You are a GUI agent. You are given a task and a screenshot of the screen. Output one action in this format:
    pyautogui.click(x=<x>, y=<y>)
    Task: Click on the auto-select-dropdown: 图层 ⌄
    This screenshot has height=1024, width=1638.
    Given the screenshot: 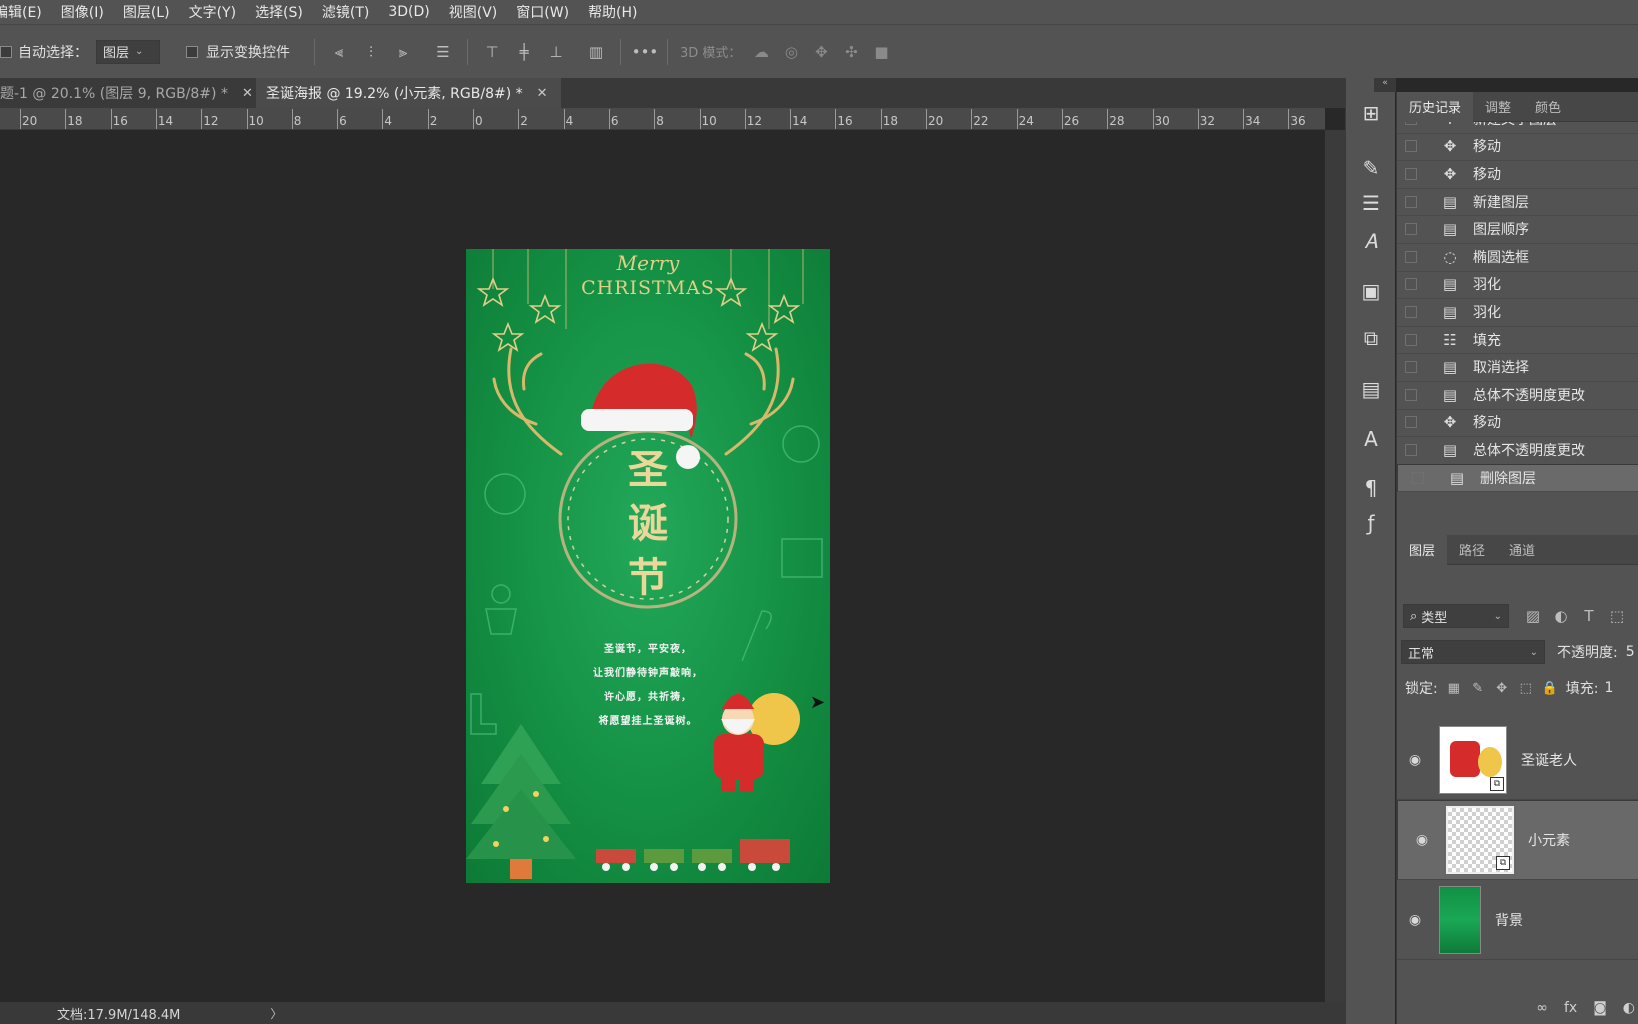 What is the action you would take?
    pyautogui.click(x=128, y=51)
    